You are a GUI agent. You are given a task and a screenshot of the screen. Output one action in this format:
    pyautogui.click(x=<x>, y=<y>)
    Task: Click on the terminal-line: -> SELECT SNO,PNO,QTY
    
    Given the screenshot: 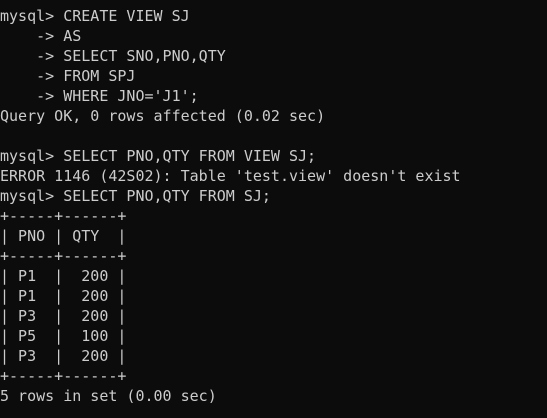 What is the action you would take?
    pyautogui.click(x=113, y=56)
    